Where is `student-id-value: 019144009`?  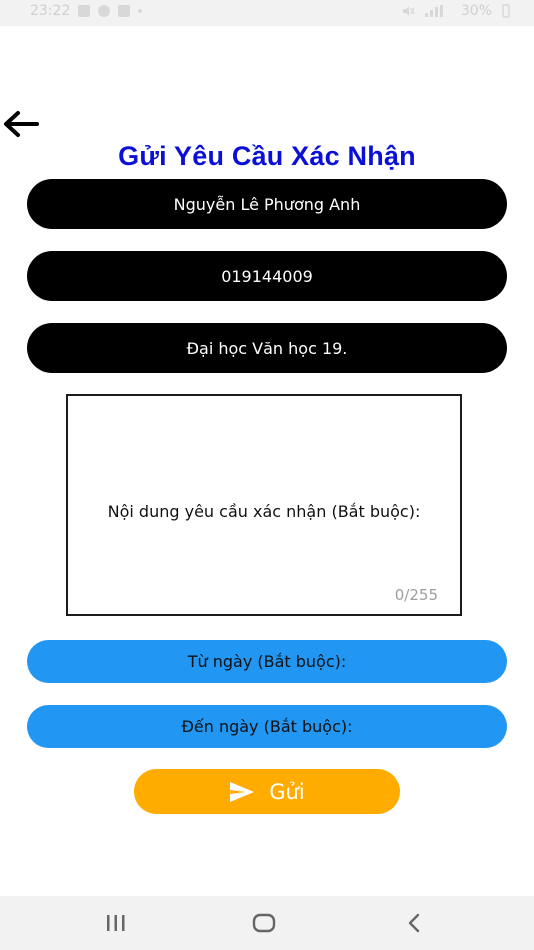
student-id-value: 019144009 is located at coordinates (267, 276).